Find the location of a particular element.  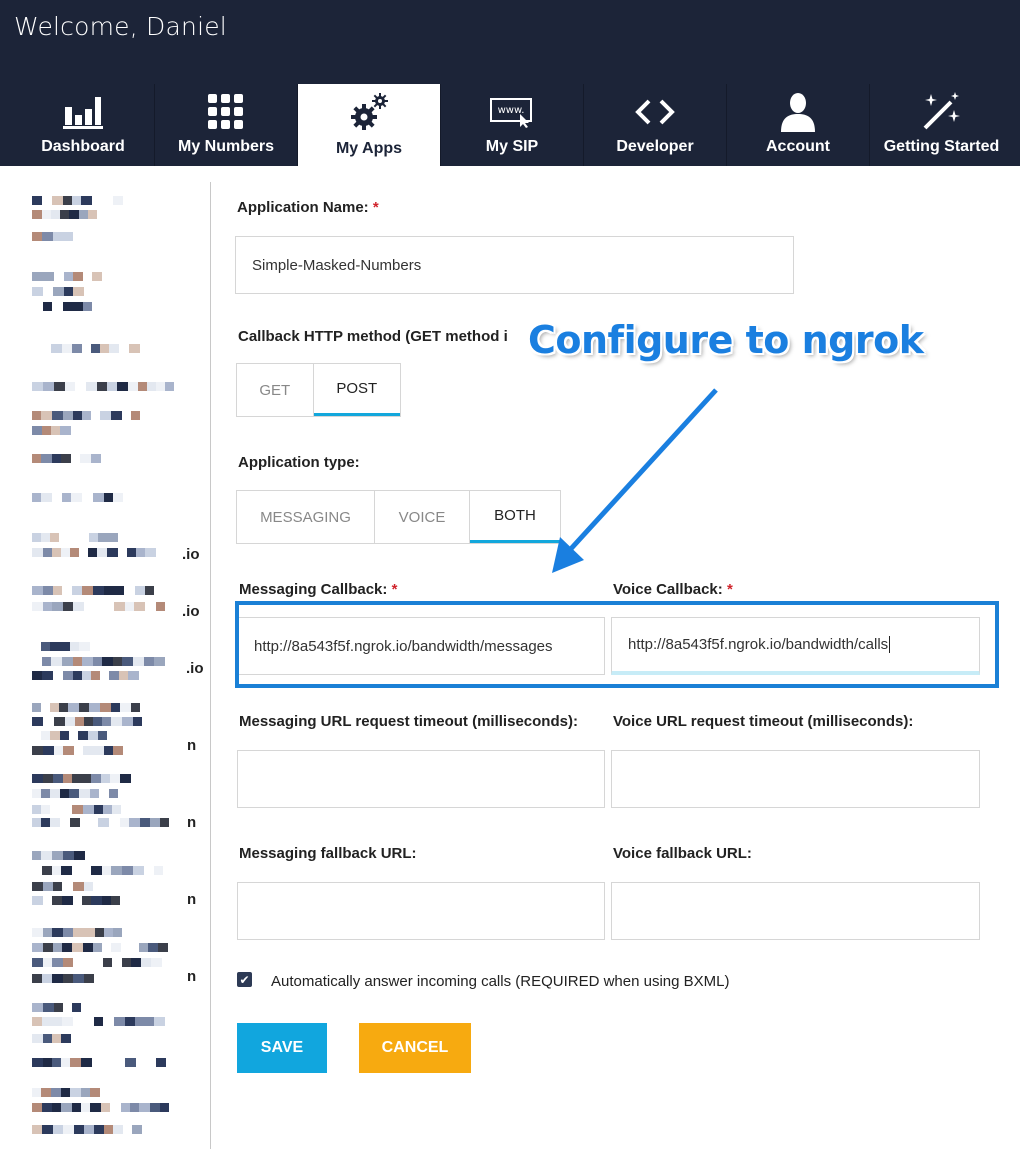

sidebar-item-suffix: n is located at coordinates (192, 899).